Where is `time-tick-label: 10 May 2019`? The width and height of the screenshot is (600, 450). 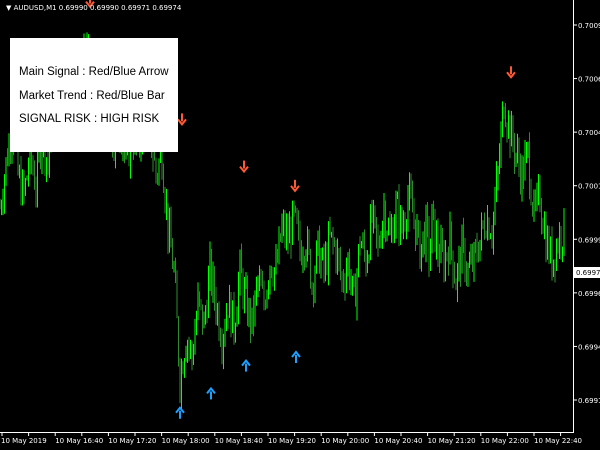 time-tick-label: 10 May 2019 is located at coordinates (24, 441).